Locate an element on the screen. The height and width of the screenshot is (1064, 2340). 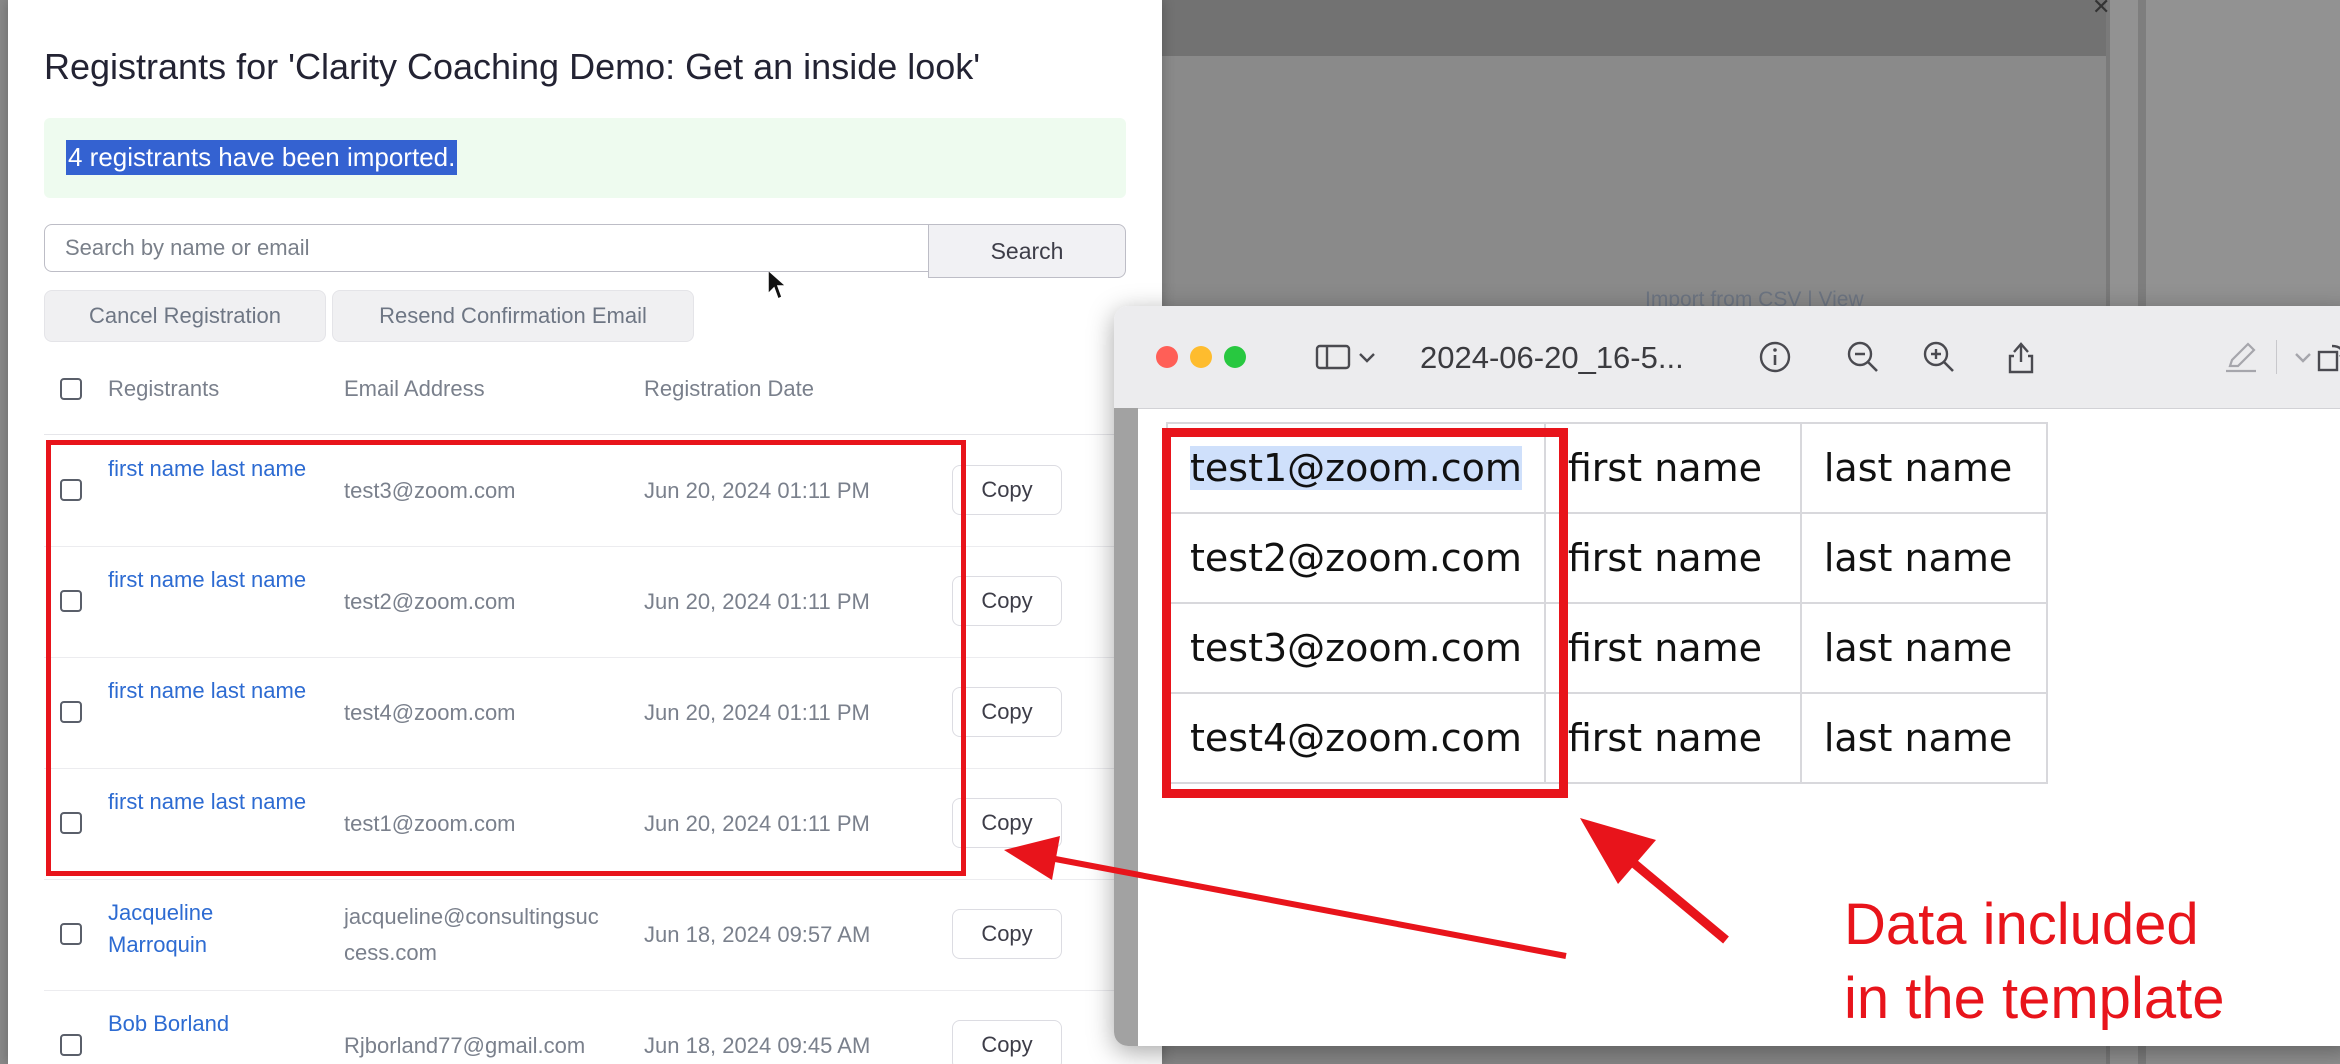
zoom-in-icon is located at coordinates (1939, 357).